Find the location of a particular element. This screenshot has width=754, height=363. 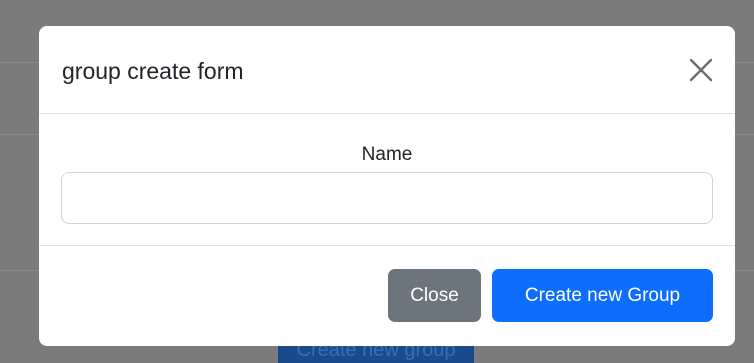

close-button: Close is located at coordinates (434, 295).